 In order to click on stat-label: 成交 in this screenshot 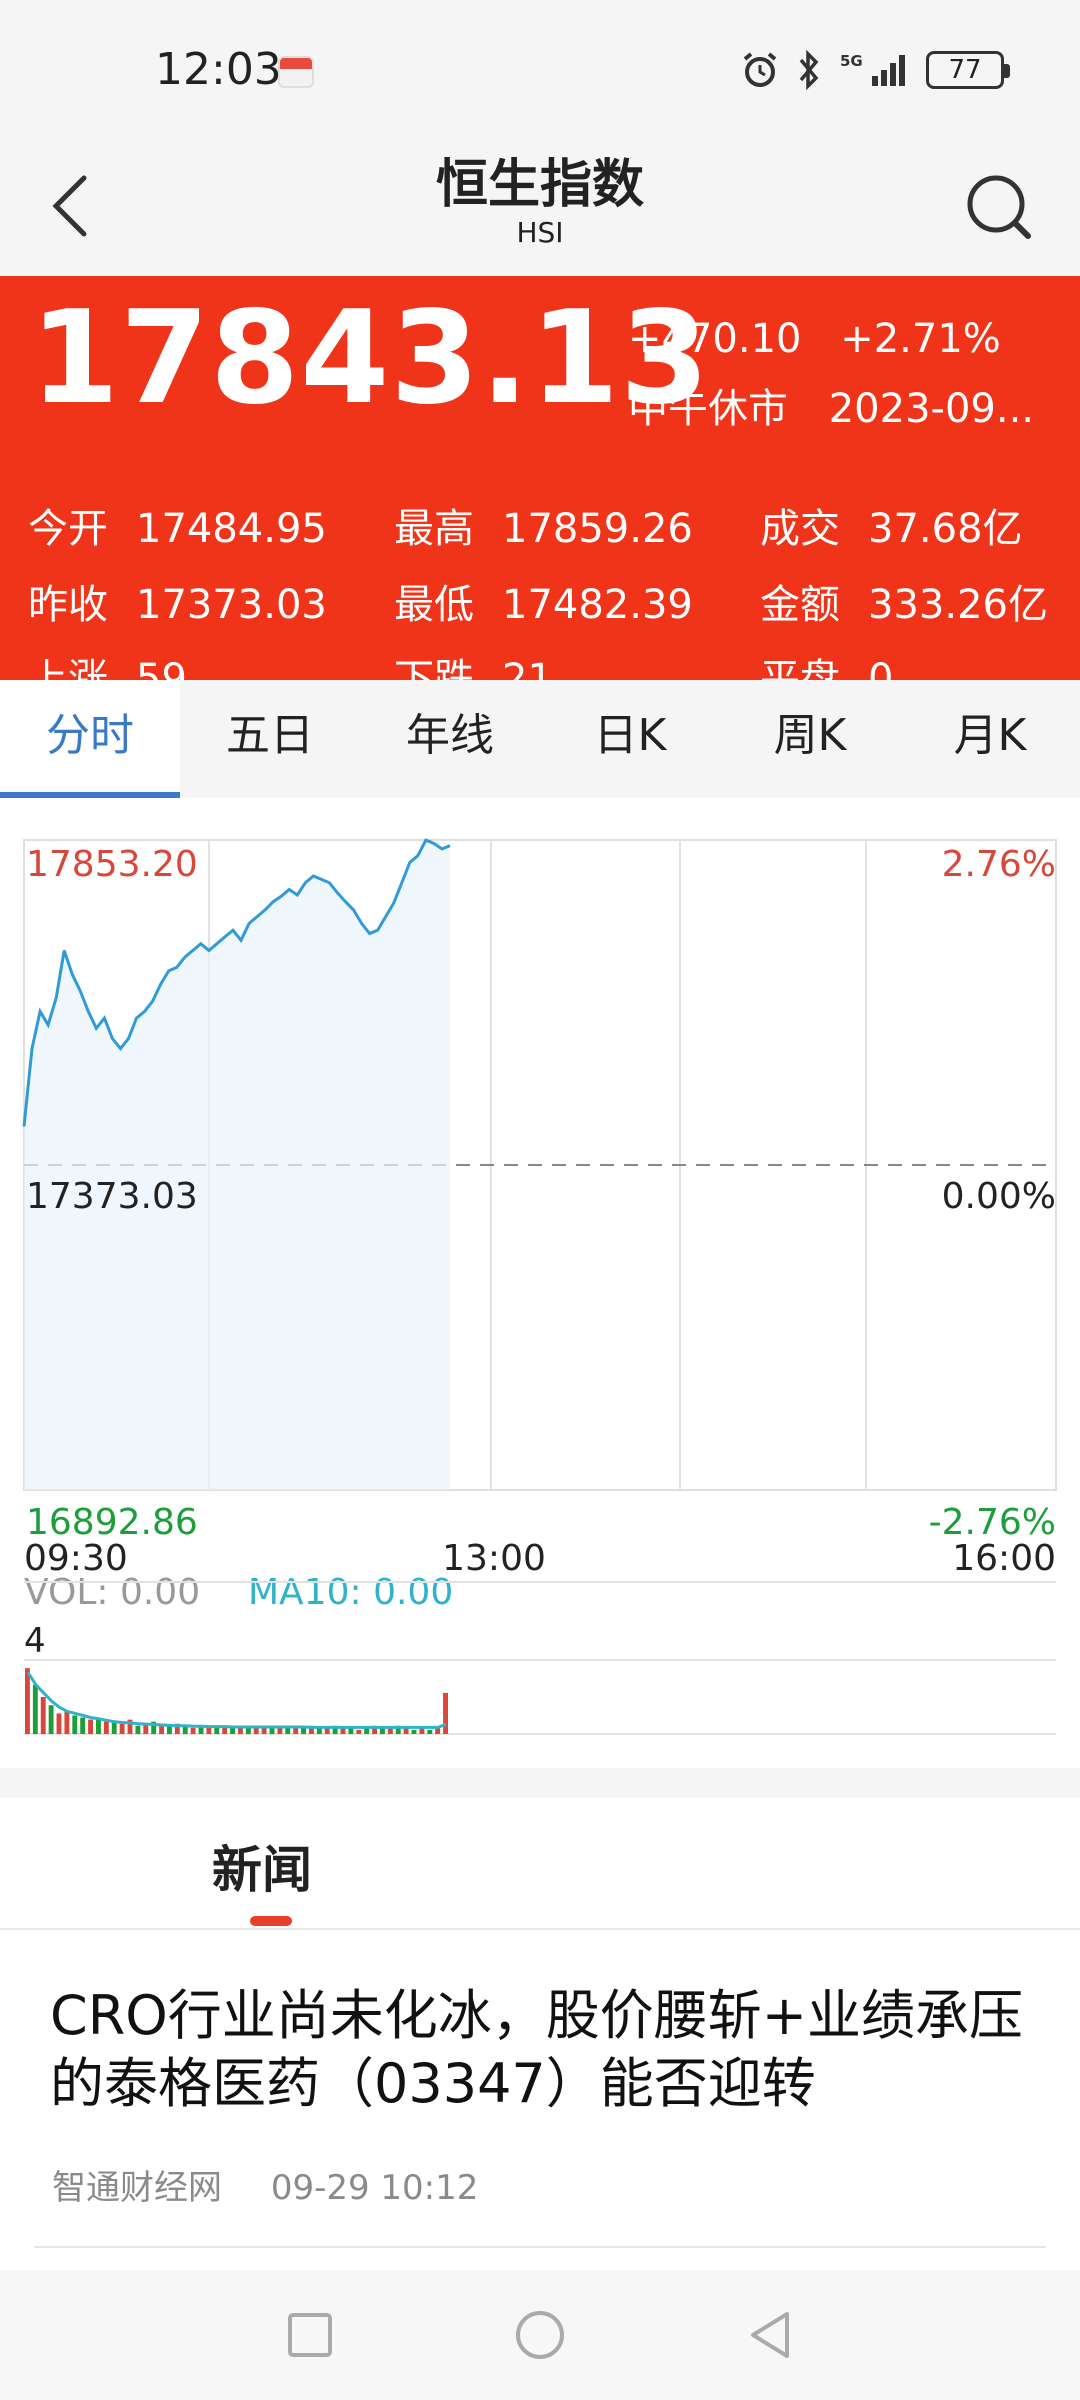, I will do `click(800, 529)`.